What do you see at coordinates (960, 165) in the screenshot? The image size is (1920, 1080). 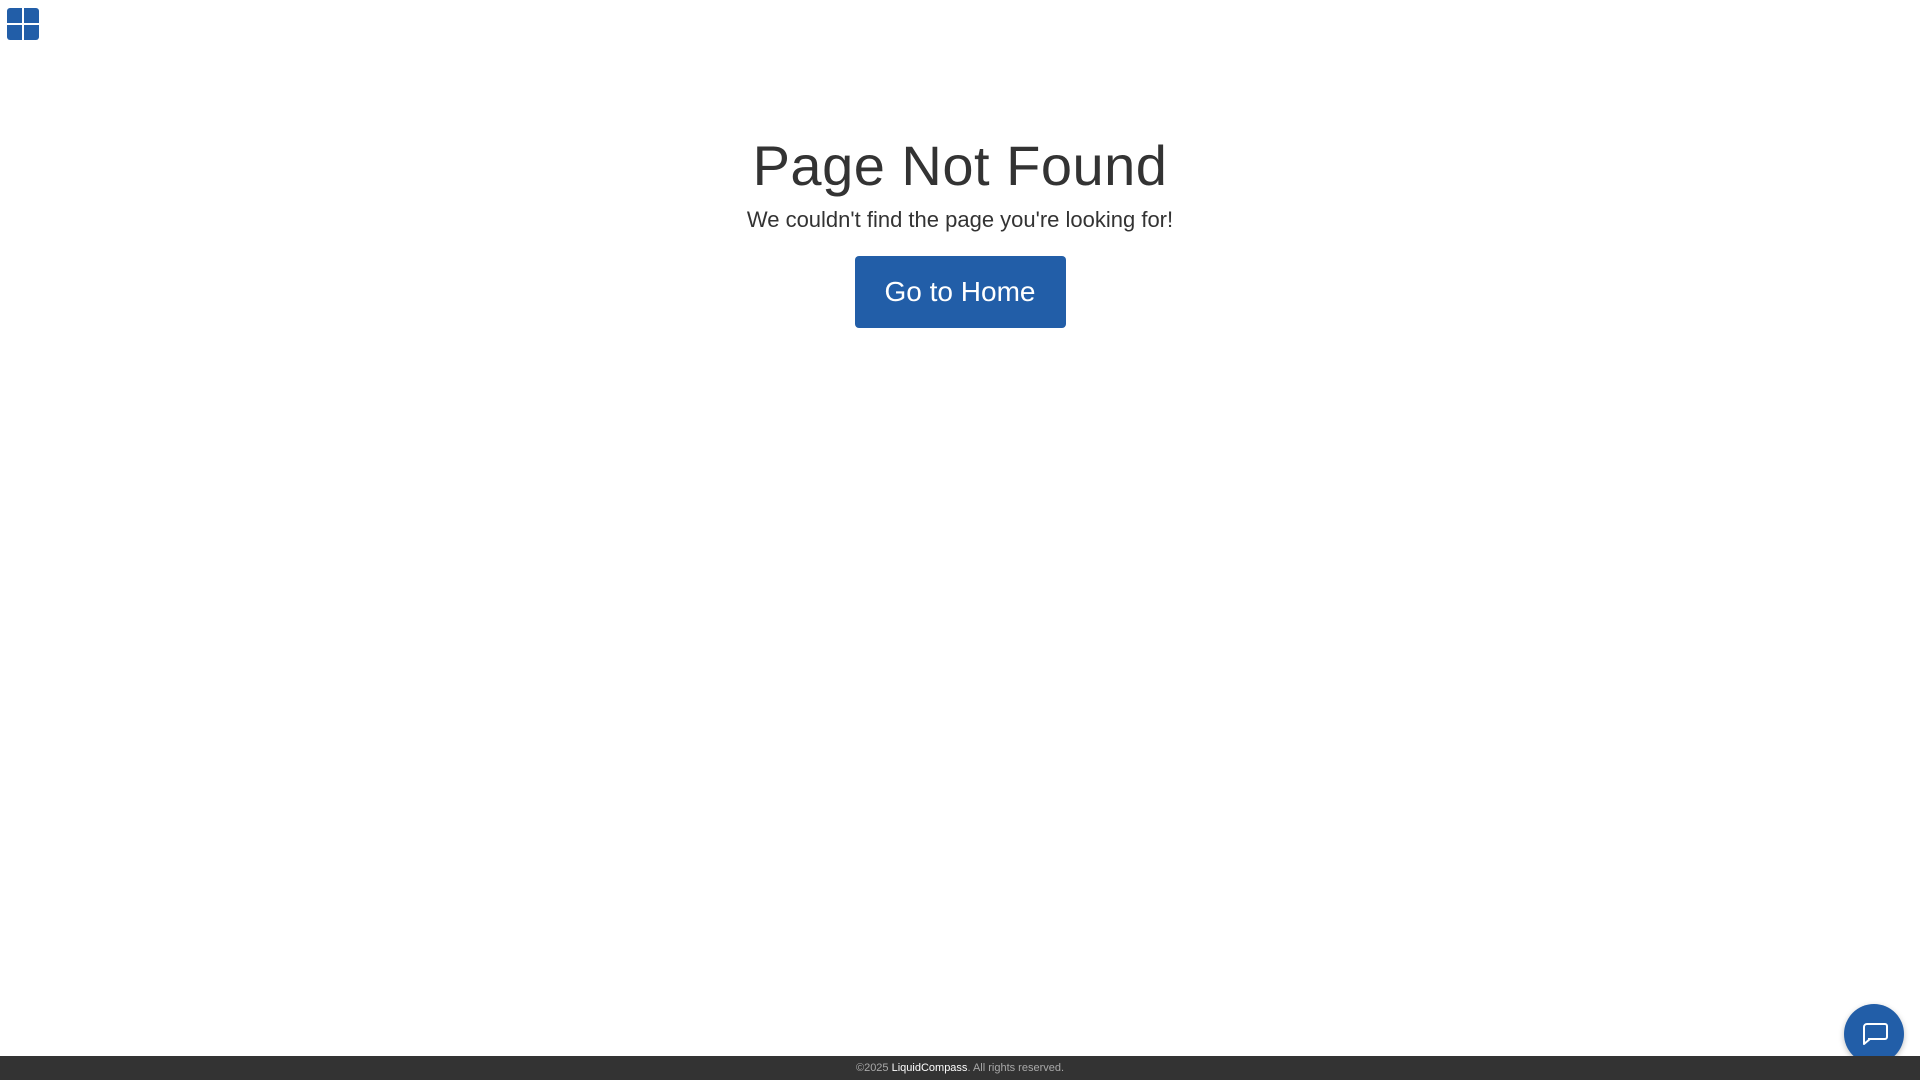 I see `page-title: Page Not Found` at bounding box center [960, 165].